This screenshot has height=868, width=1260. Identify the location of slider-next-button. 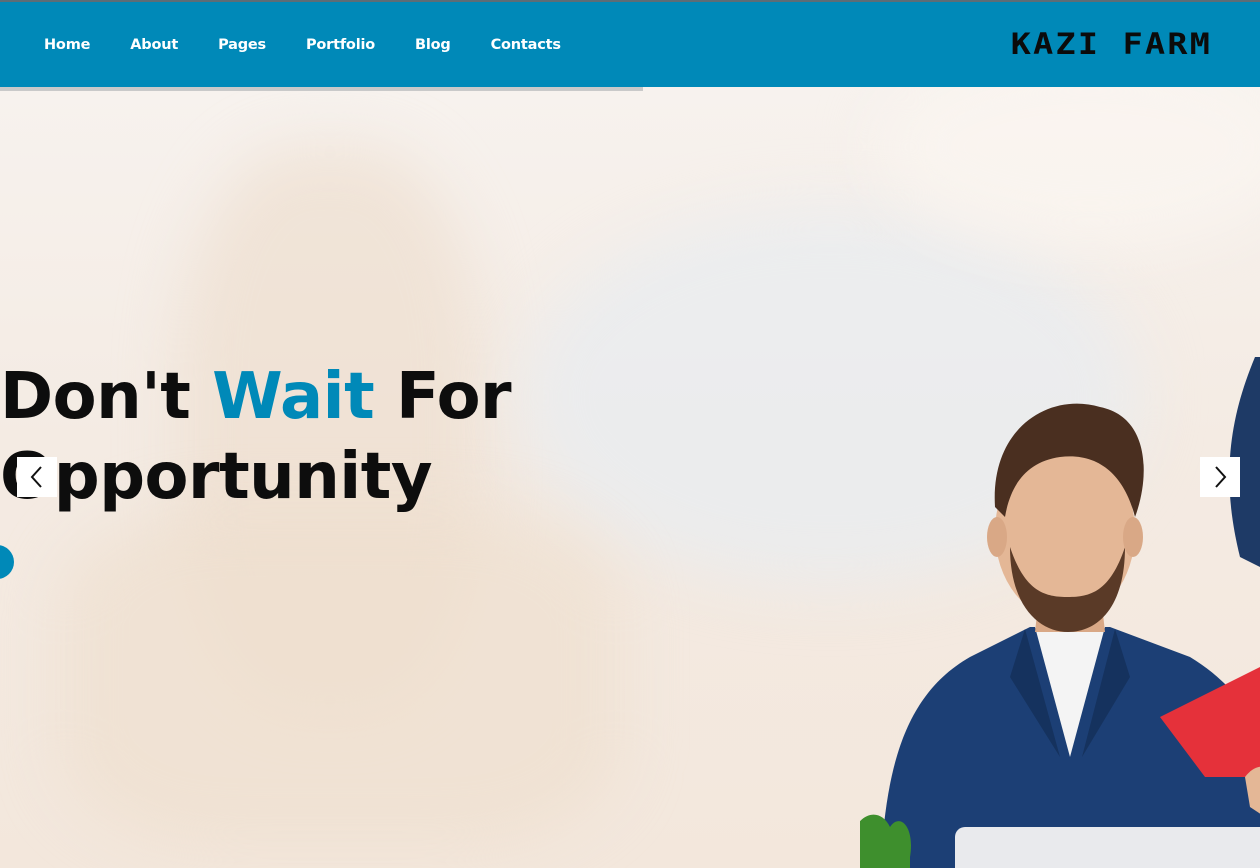
(1220, 477).